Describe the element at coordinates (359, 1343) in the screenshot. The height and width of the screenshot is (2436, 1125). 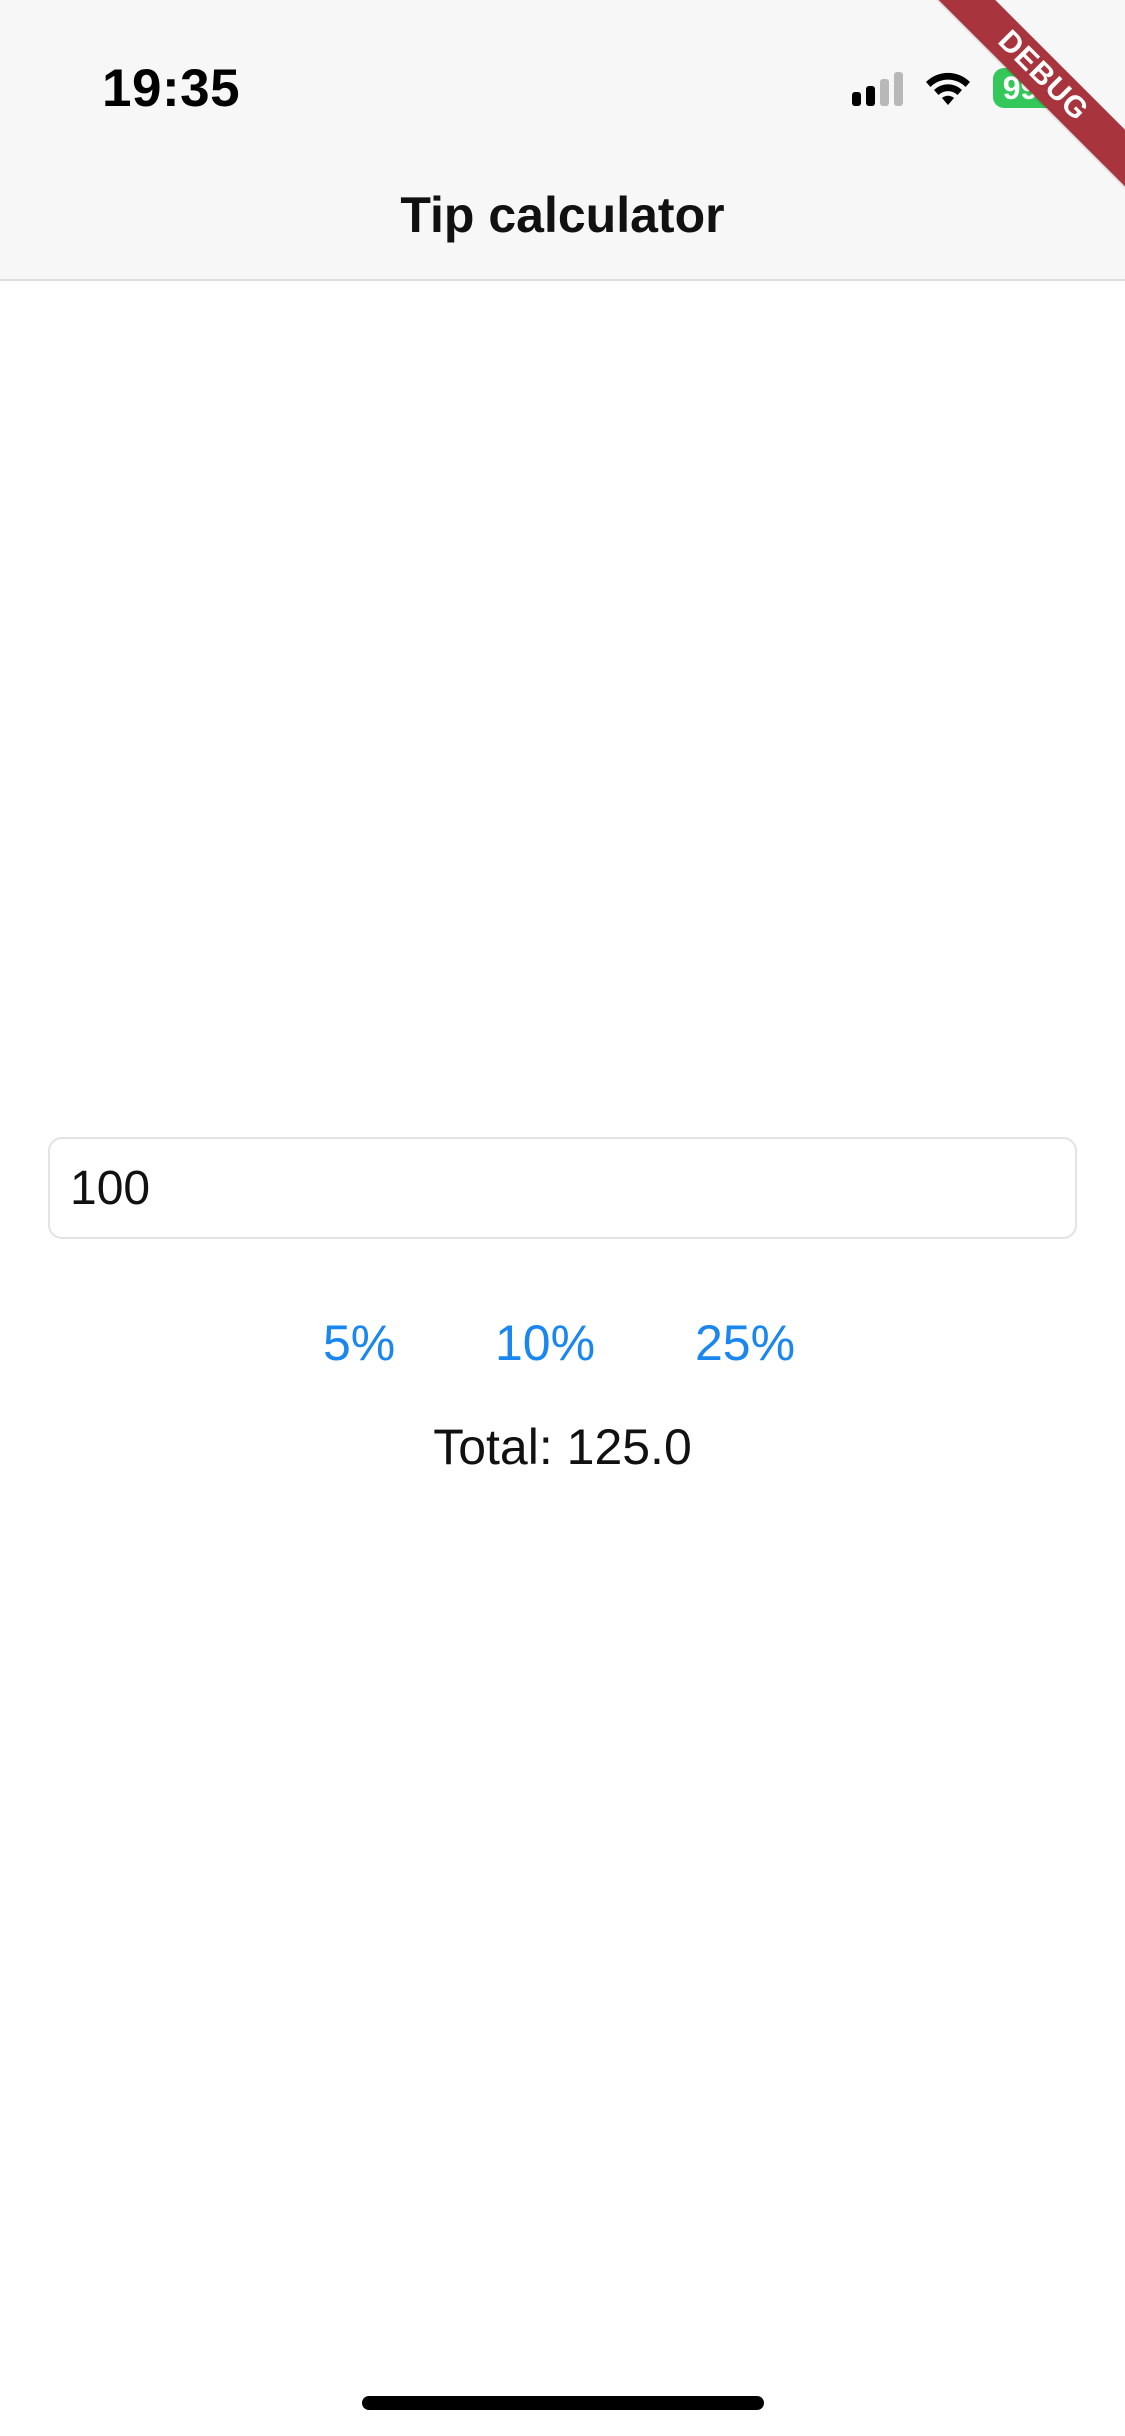
I see `tip-5-percent-button: 5%` at that location.